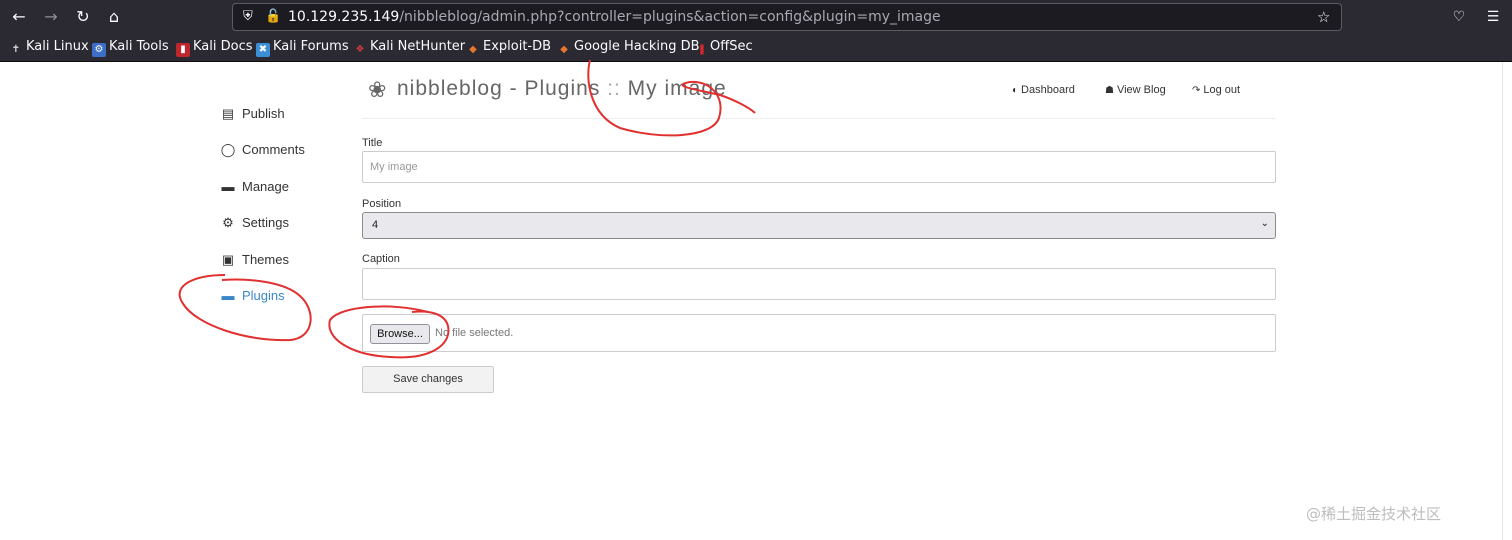 Image resolution: width=1512 pixels, height=540 pixels. I want to click on bookmark-label: Kali Linux, so click(57, 46).